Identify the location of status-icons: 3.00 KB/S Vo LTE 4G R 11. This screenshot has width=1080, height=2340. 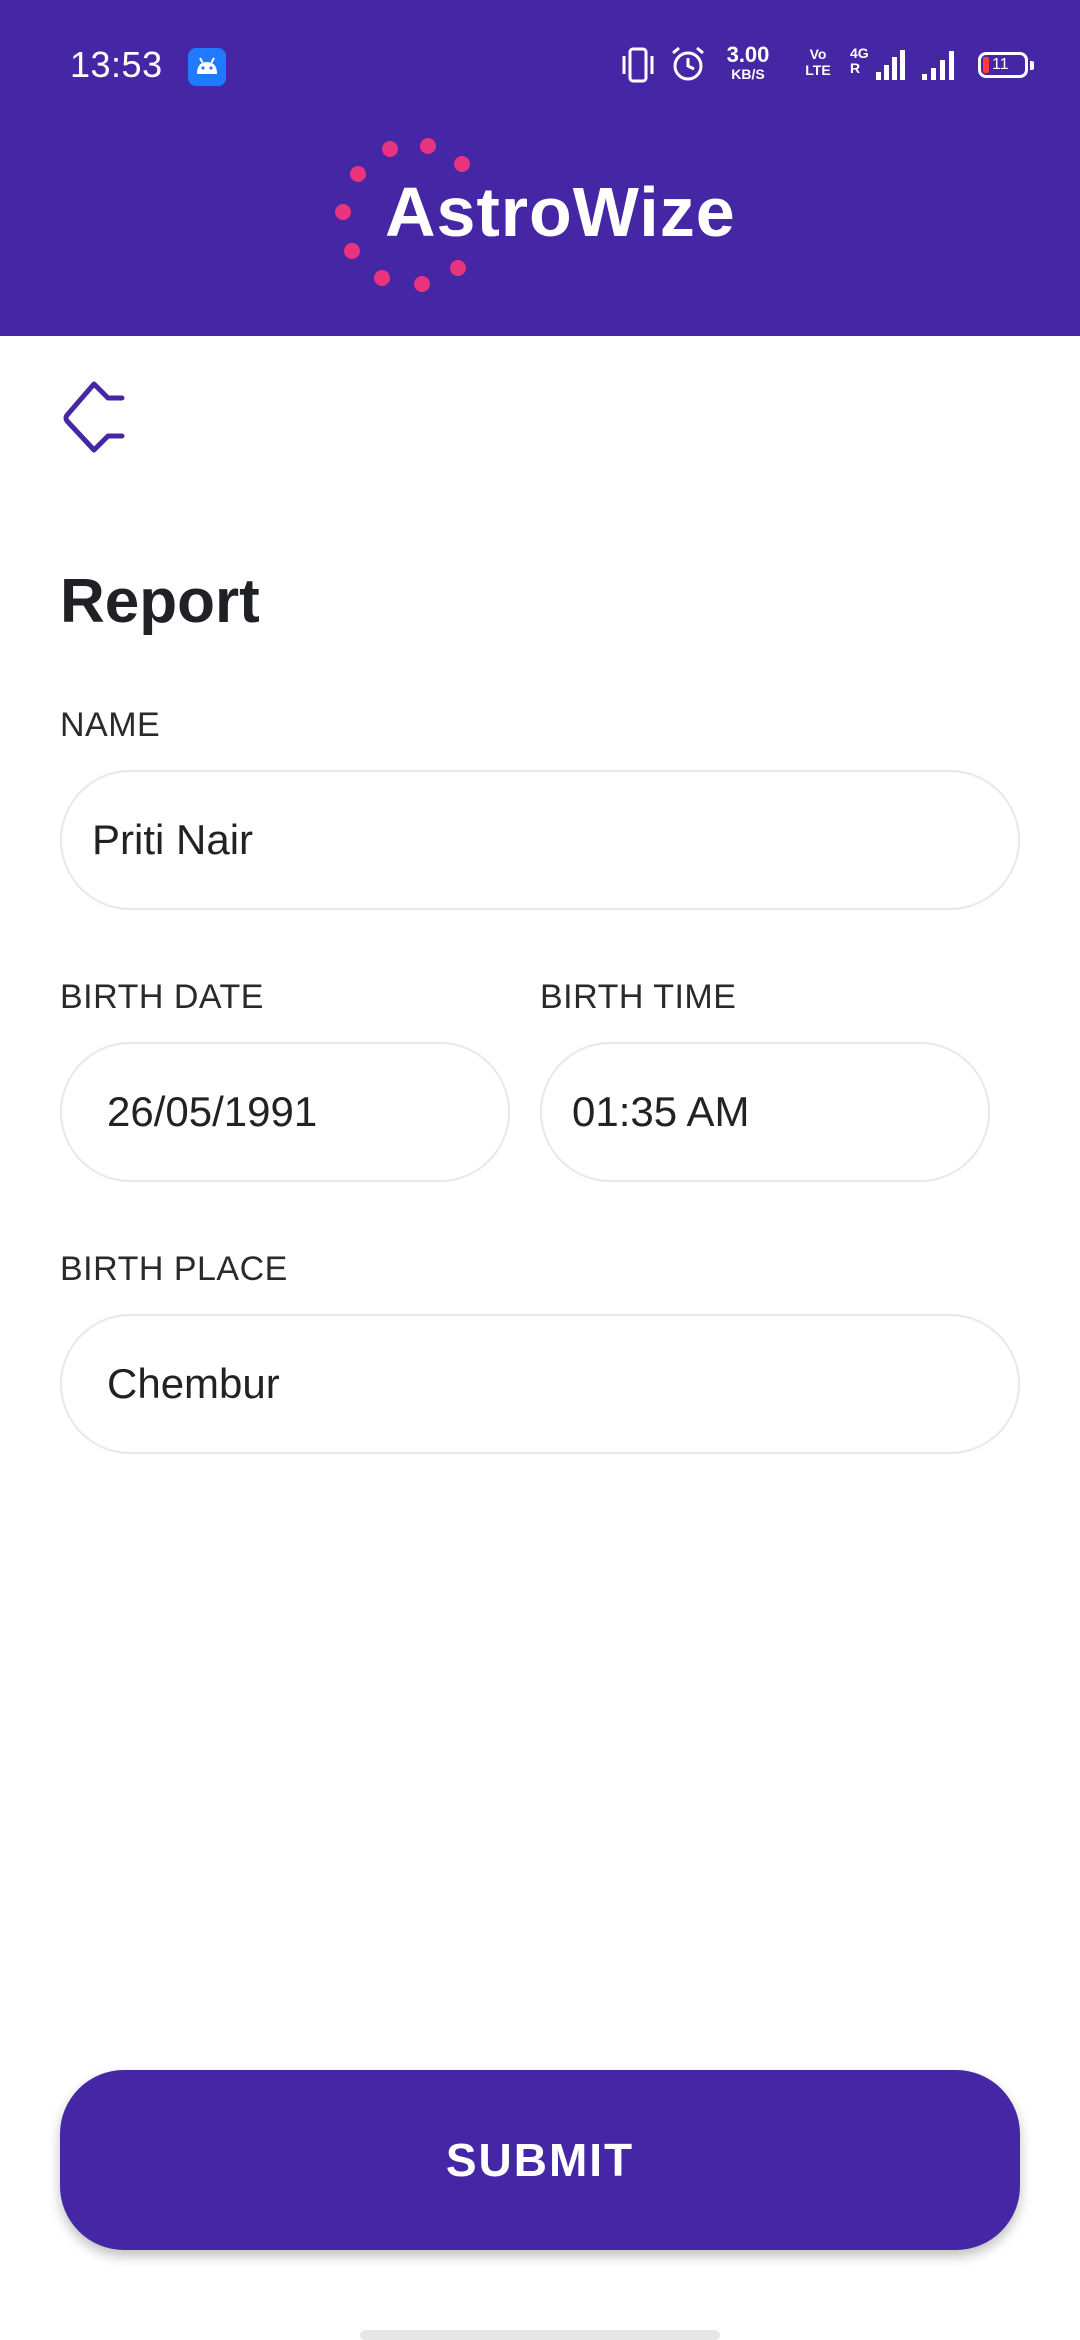
(850, 65).